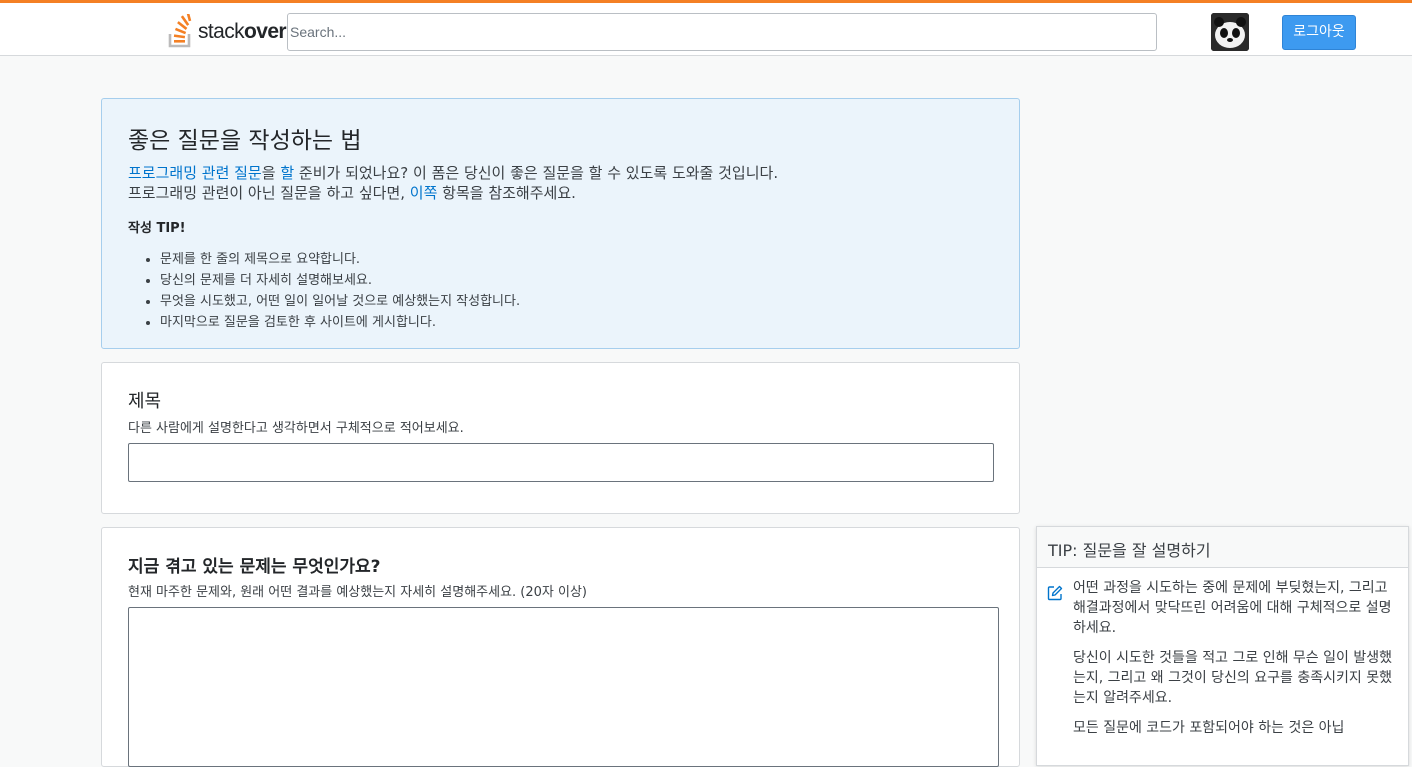 This screenshot has height=767, width=1412. Describe the element at coordinates (180, 31) in the screenshot. I see `stack-logo-icon` at that location.